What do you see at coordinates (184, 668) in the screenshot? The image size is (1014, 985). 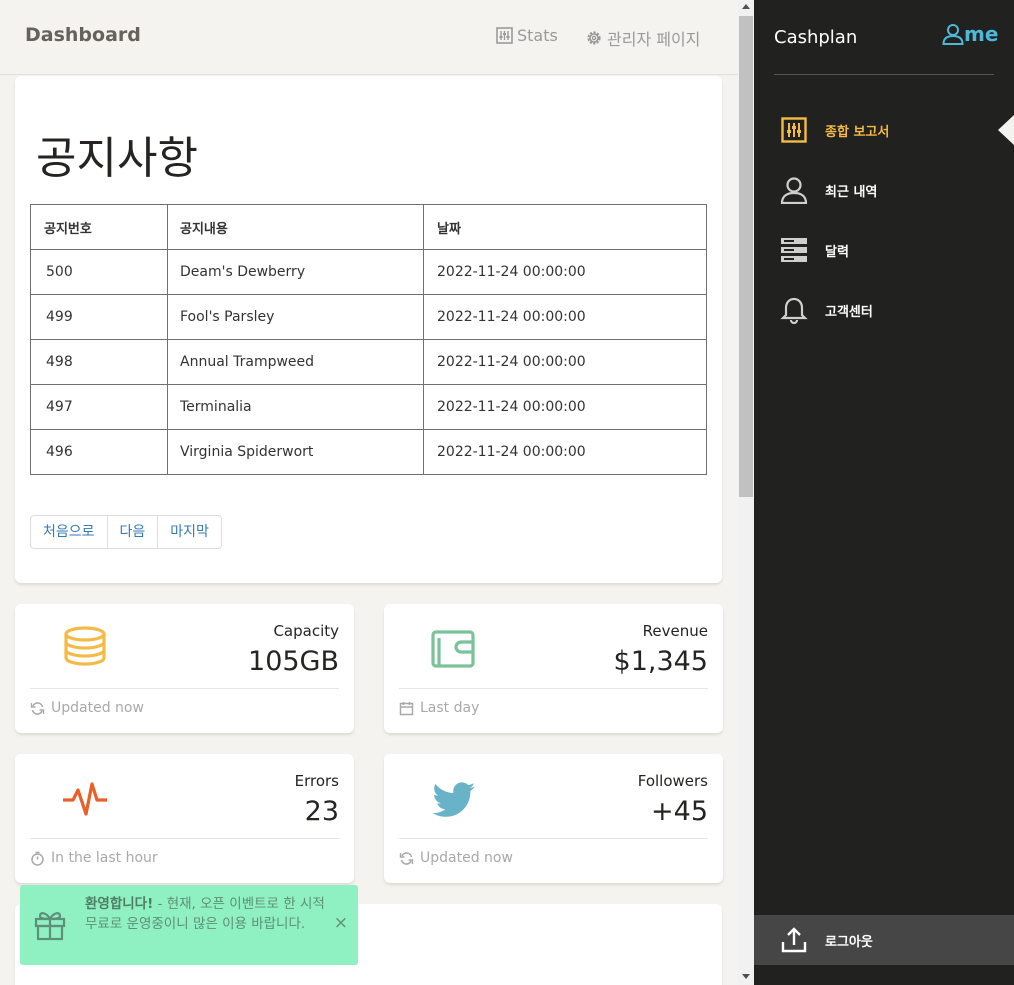 I see `stat-card-capacity: Capacity 105GB Updated now` at bounding box center [184, 668].